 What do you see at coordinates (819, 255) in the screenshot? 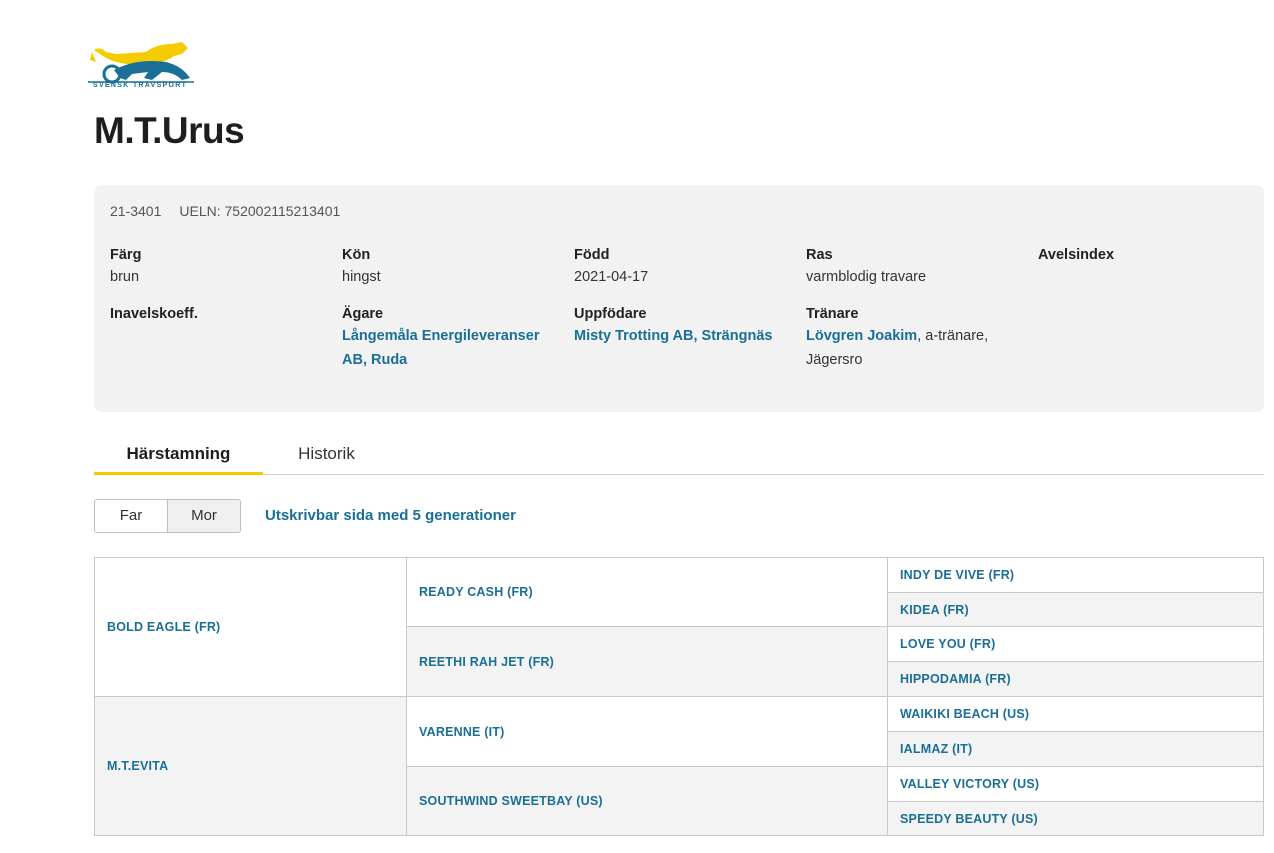
I see `breed-label: Ras` at bounding box center [819, 255].